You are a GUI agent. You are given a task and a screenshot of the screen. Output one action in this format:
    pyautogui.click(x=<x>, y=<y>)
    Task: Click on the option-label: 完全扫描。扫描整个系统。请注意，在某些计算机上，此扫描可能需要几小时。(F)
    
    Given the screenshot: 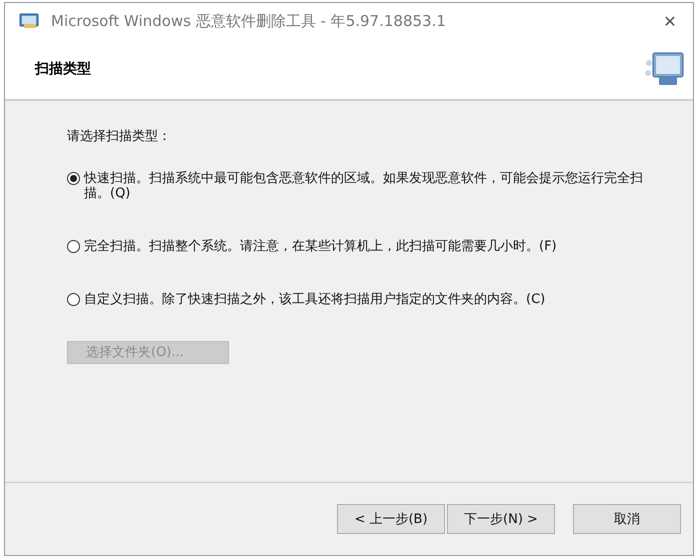 What is the action you would take?
    pyautogui.click(x=320, y=246)
    